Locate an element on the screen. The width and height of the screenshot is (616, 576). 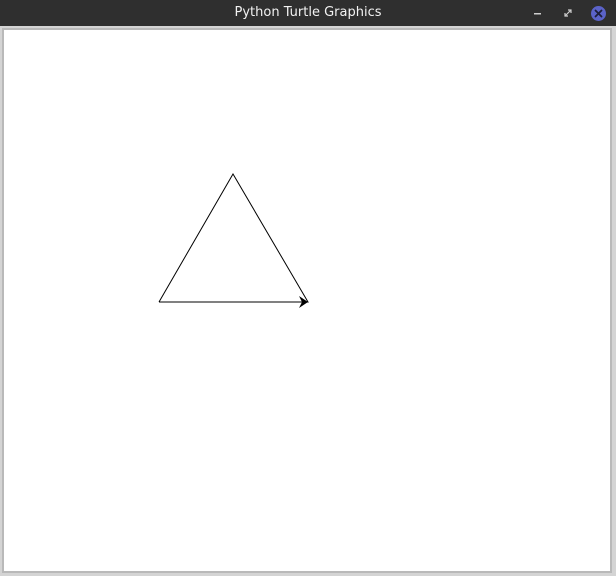
window-controls is located at coordinates (568, 13).